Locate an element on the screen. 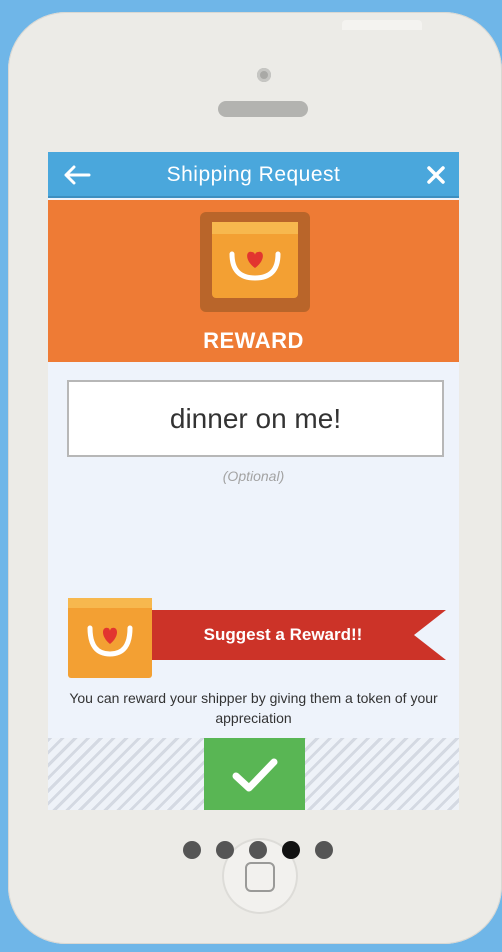  checkmark-icon is located at coordinates (254, 775).